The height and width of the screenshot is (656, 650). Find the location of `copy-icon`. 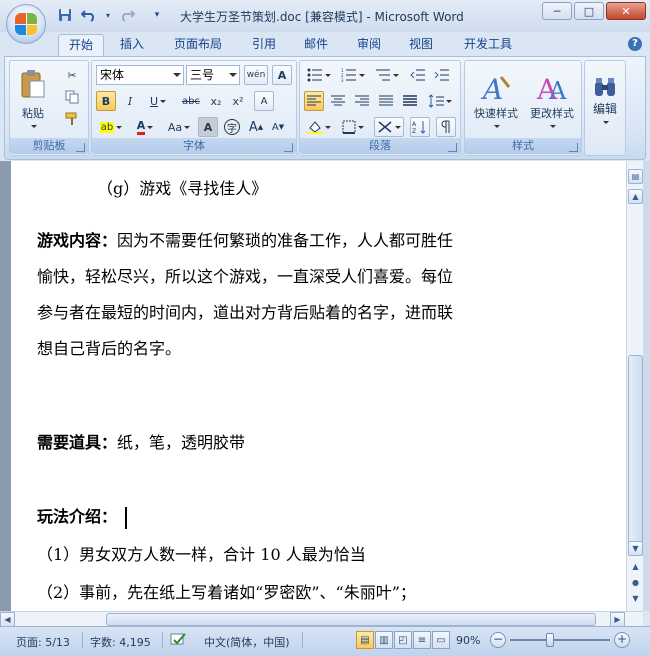

copy-icon is located at coordinates (72, 97).